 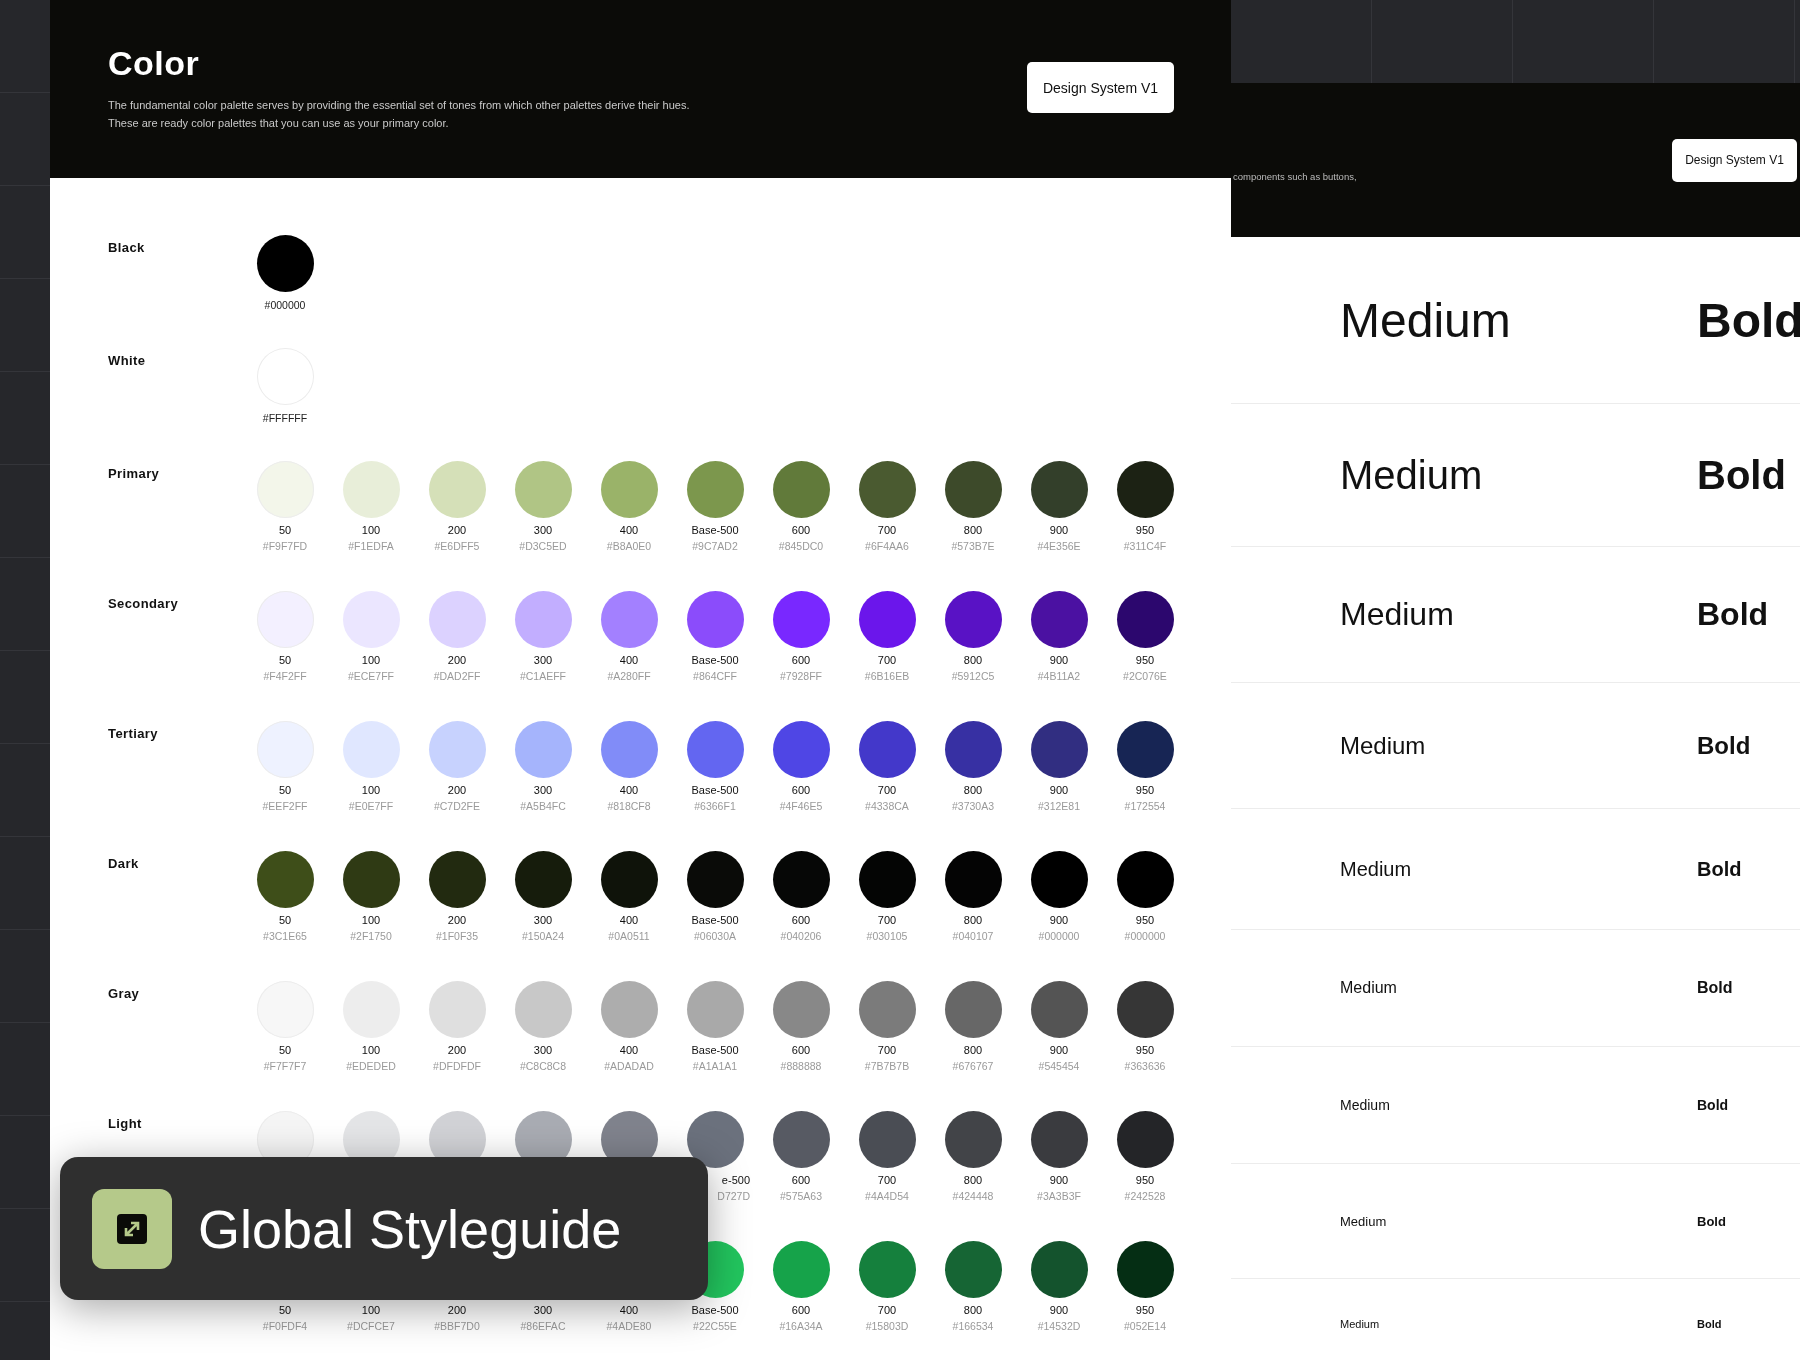 What do you see at coordinates (285, 418) in the screenshot?
I see `hex-code: #FFFFFF` at bounding box center [285, 418].